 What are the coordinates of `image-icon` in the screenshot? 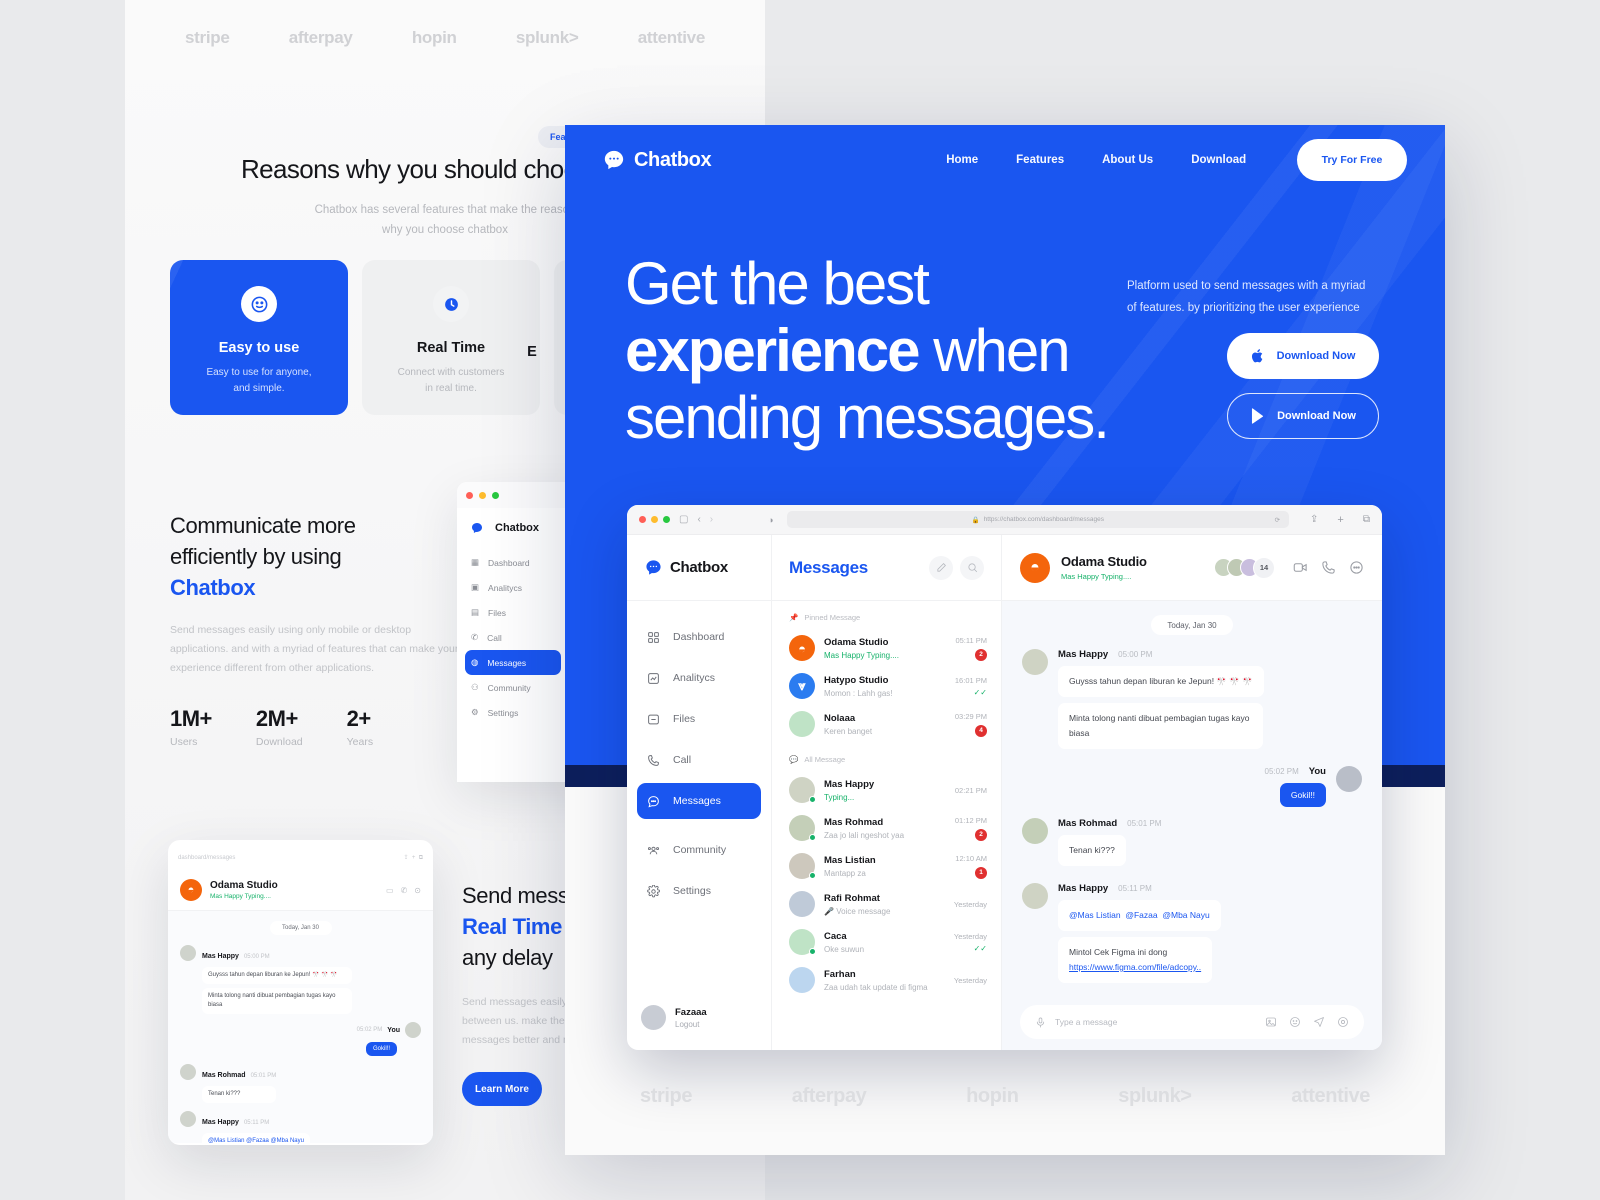 It's located at (1271, 1022).